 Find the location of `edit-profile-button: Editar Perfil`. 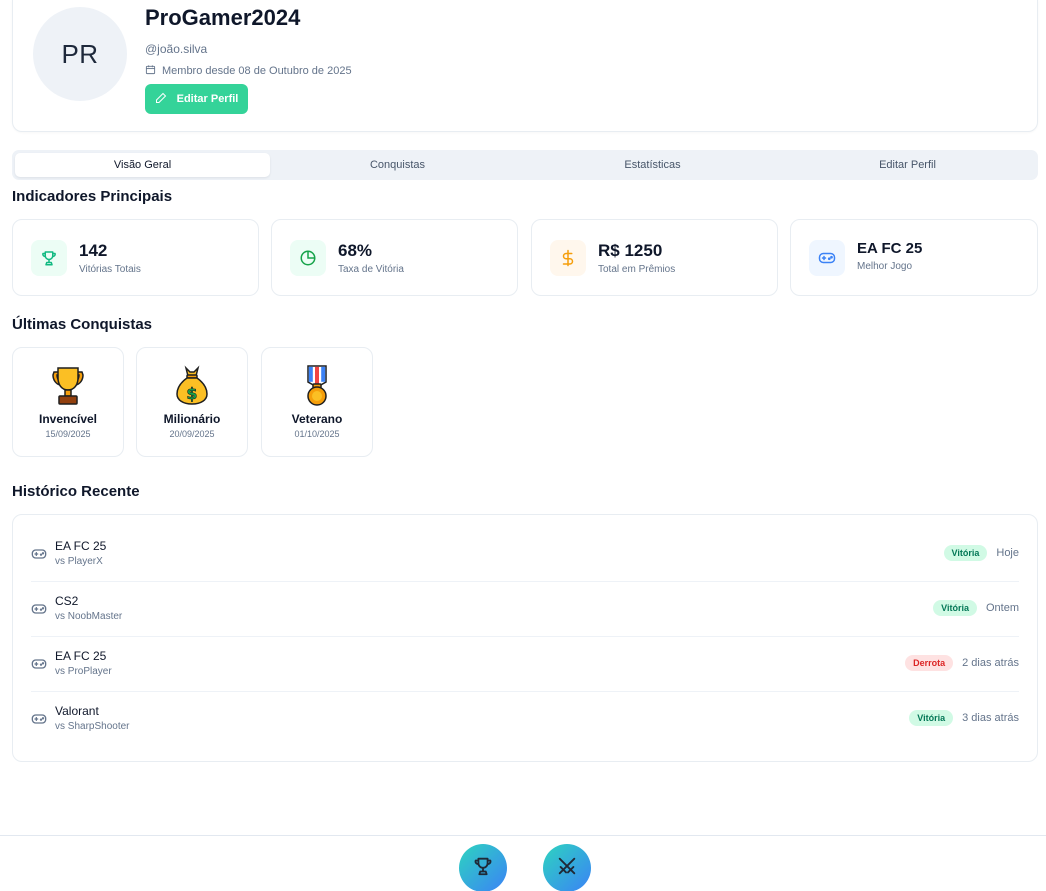

edit-profile-button: Editar Perfil is located at coordinates (196, 99).